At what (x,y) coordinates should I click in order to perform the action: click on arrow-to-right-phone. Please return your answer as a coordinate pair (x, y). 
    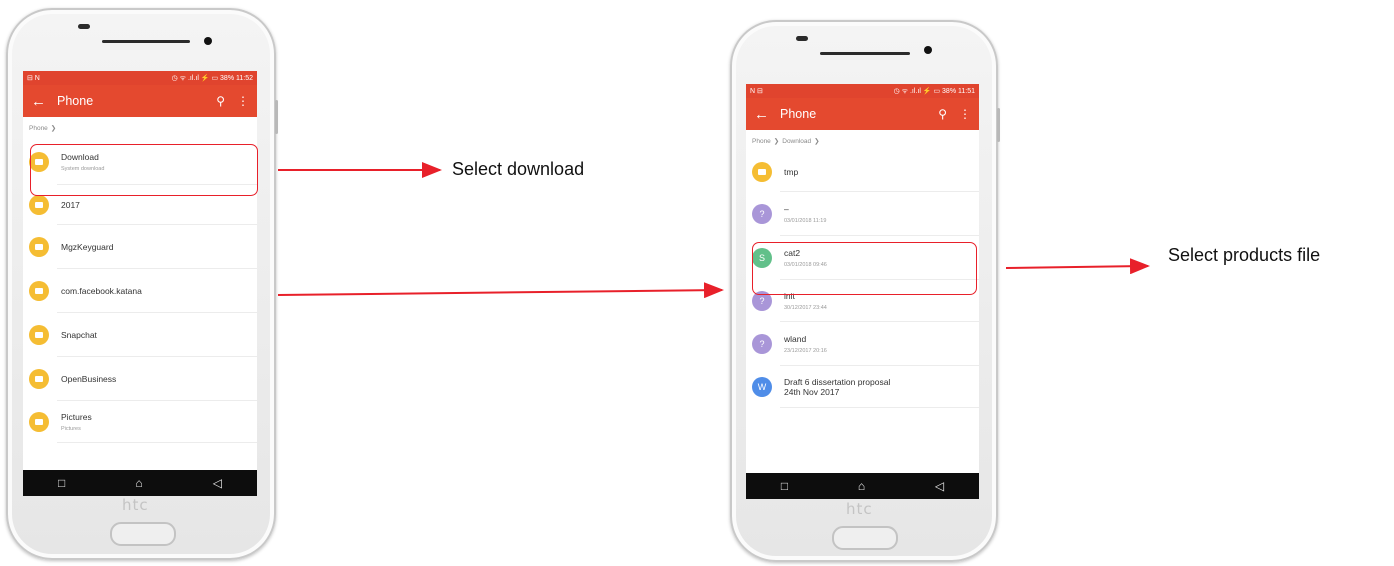
    Looking at the image, I should click on (500, 290).